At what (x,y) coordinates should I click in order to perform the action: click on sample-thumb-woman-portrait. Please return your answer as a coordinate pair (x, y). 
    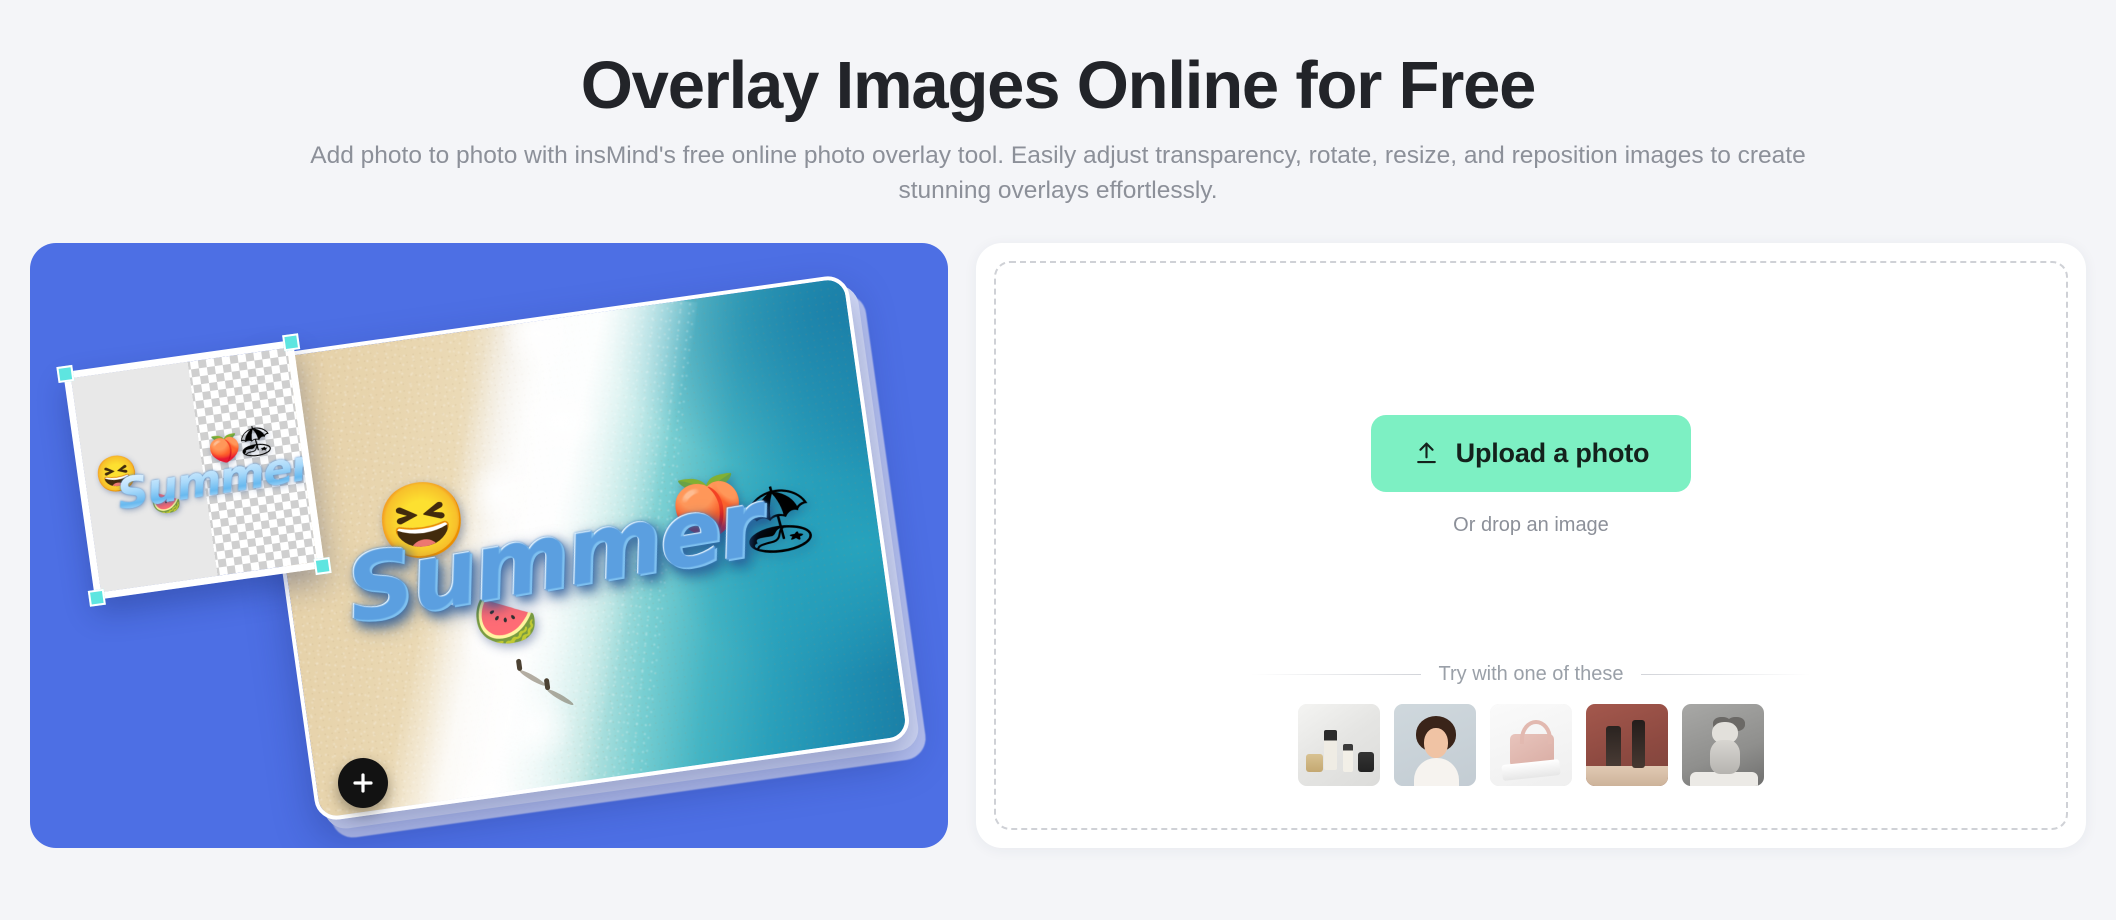
    Looking at the image, I should click on (1435, 744).